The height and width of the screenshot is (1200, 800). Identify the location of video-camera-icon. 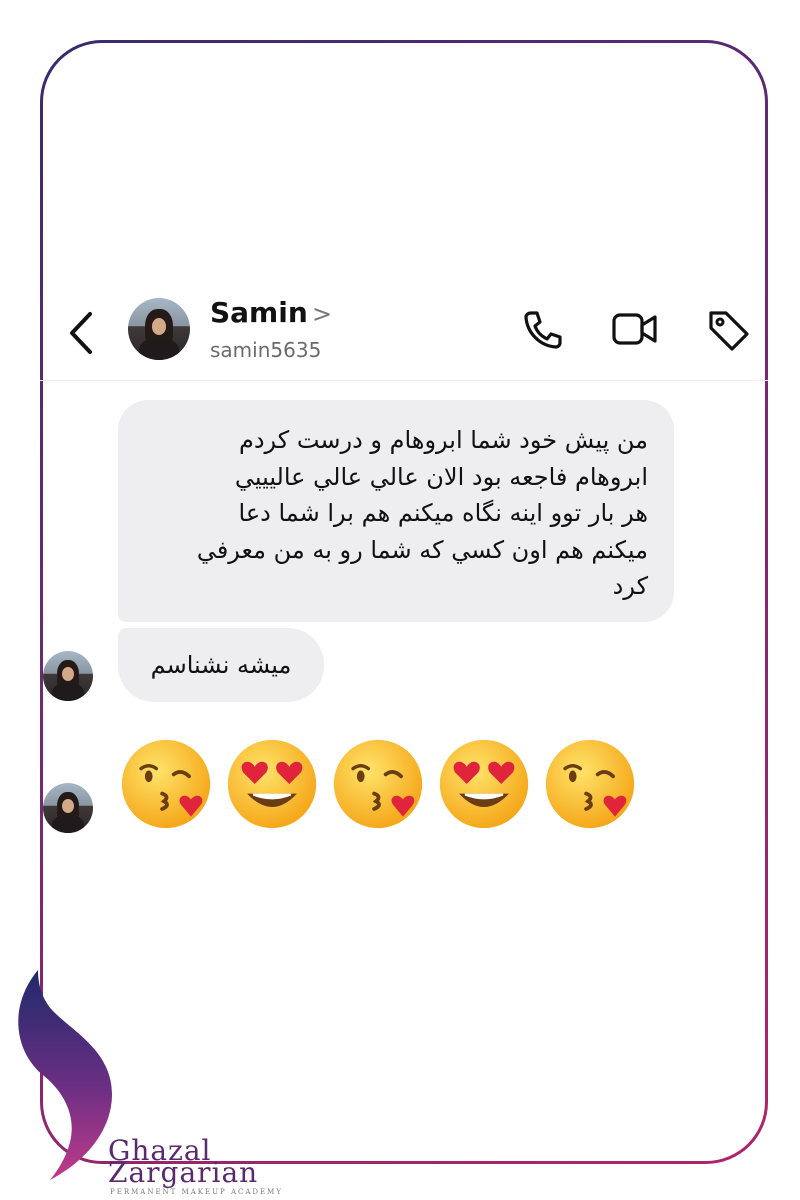
(635, 329).